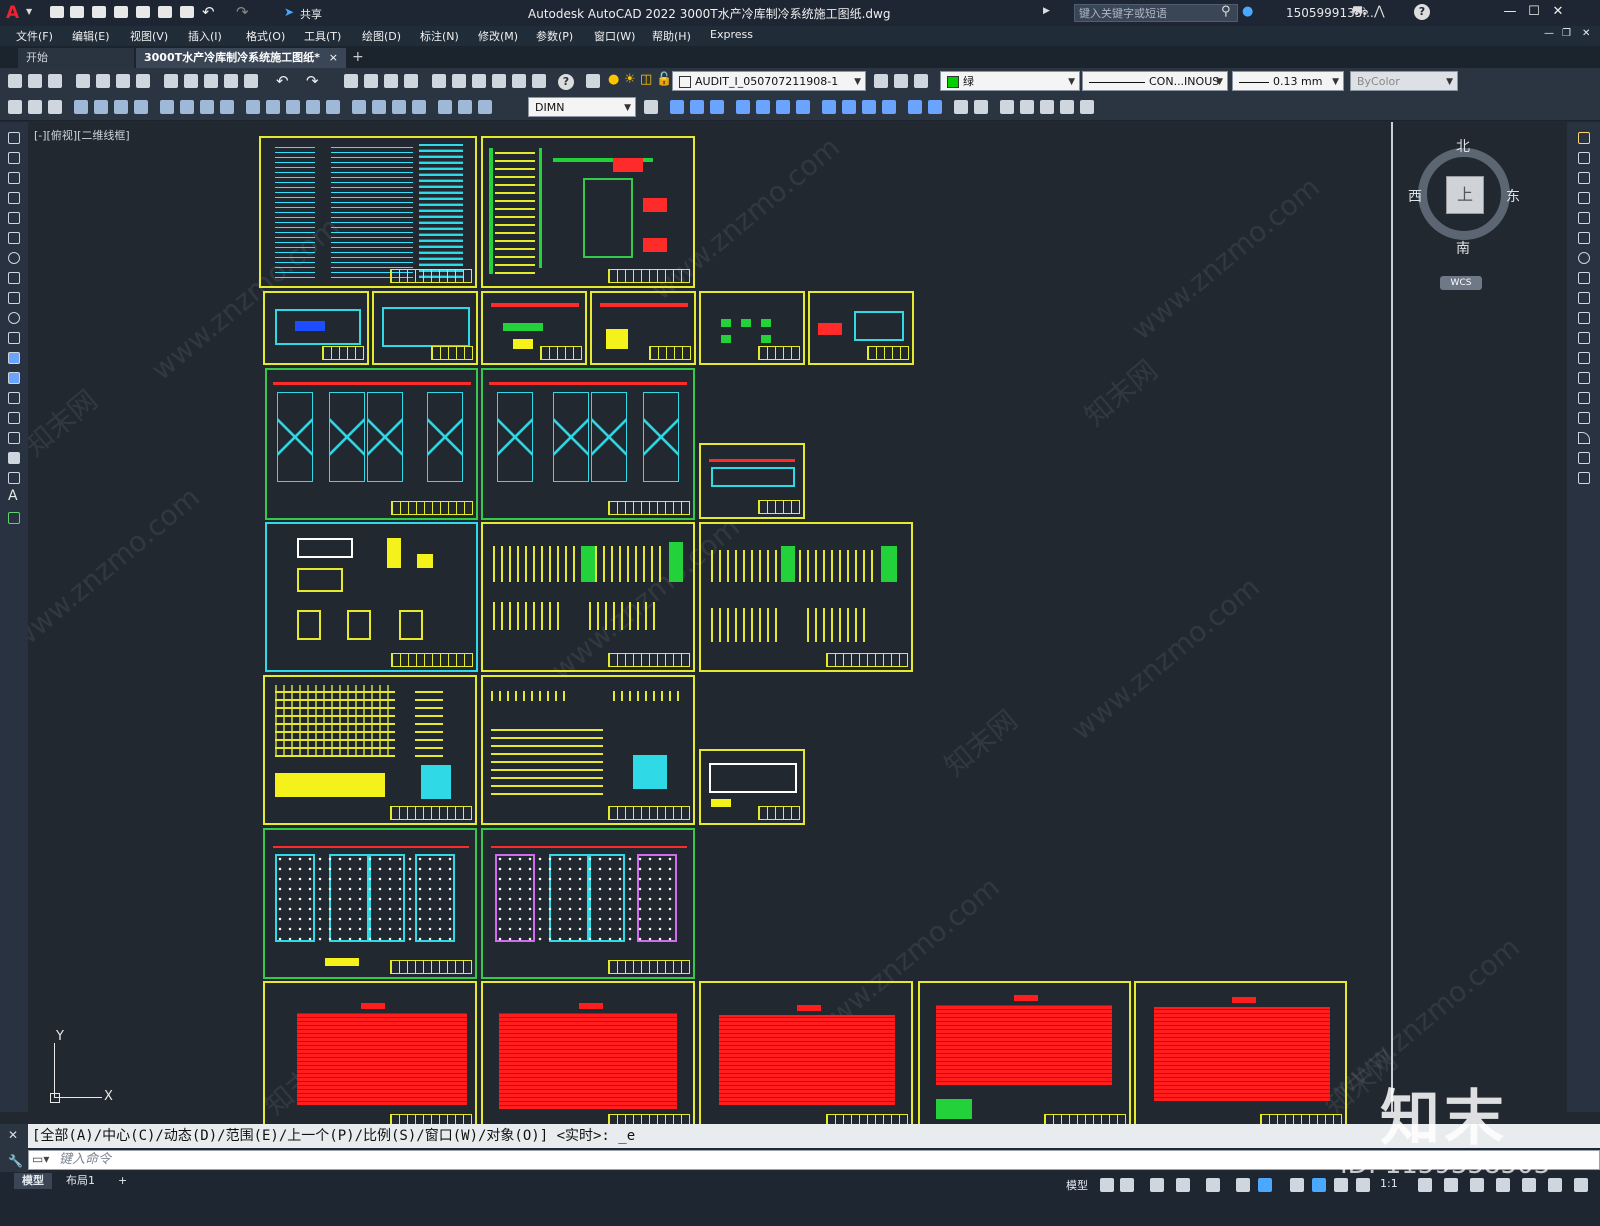 Image resolution: width=1600 pixels, height=1226 pixels. I want to click on close-command-icon: ✕, so click(13, 1135).